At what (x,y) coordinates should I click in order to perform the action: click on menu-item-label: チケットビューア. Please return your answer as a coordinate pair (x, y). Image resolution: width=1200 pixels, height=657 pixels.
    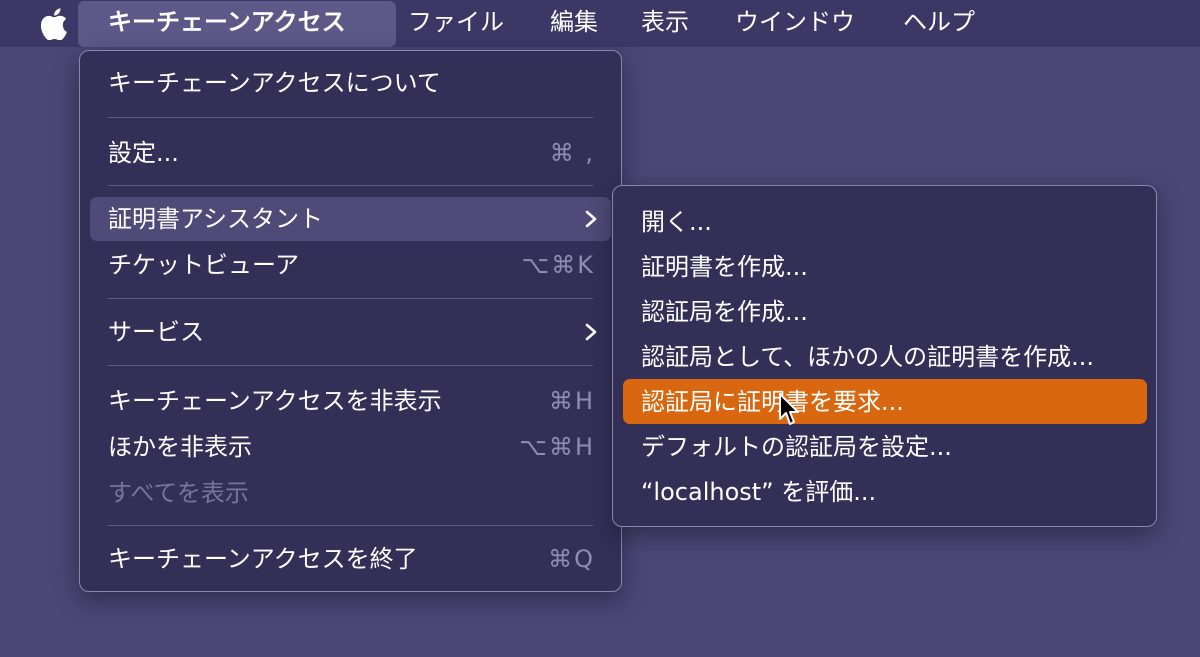
    Looking at the image, I should click on (204, 265).